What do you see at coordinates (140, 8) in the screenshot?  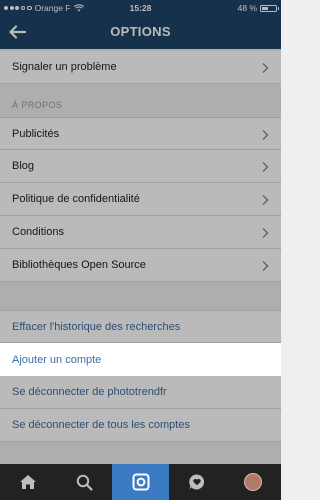 I see `status-bar: Orange F 15:28 48 %` at bounding box center [140, 8].